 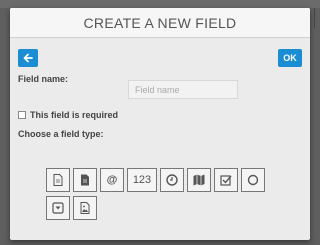 What do you see at coordinates (183, 89) in the screenshot?
I see `field-name-input` at bounding box center [183, 89].